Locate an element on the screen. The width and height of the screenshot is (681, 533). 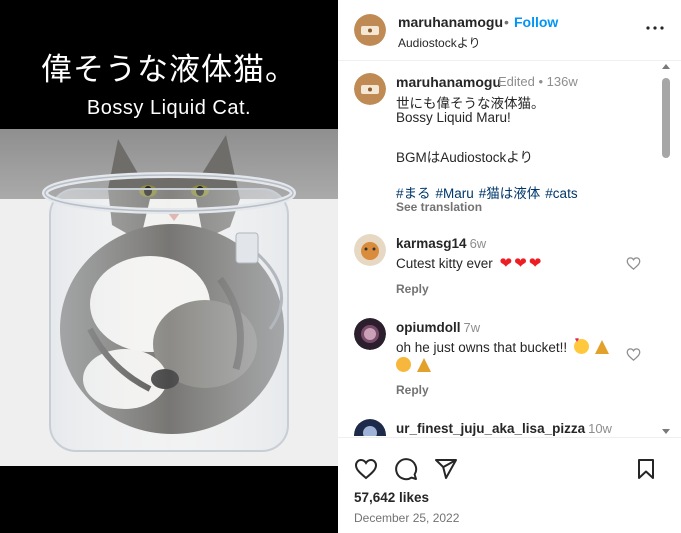
author-avatar is located at coordinates (370, 30).